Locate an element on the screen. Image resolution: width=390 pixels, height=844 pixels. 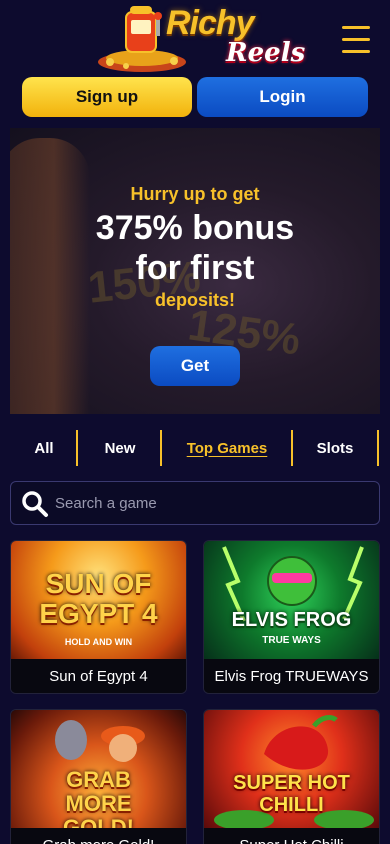
game-card-super-hot-chilli: SUPER HOT CHILLI Super Hot Chilli is located at coordinates (291, 776).